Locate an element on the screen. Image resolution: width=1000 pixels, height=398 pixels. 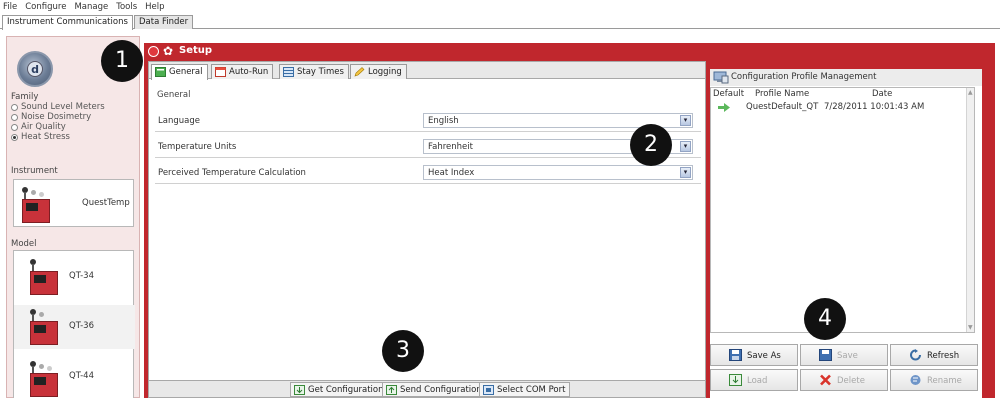
model-item-qt34: QT-34 is located at coordinates (74, 277).